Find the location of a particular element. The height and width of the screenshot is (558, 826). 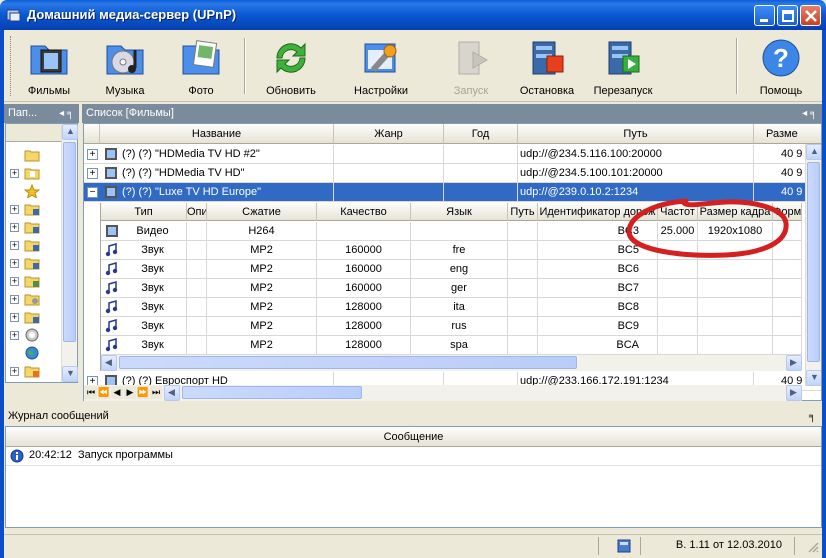

subgrid-horizontal-scrollbar: ◀ ▶ is located at coordinates (451, 363).